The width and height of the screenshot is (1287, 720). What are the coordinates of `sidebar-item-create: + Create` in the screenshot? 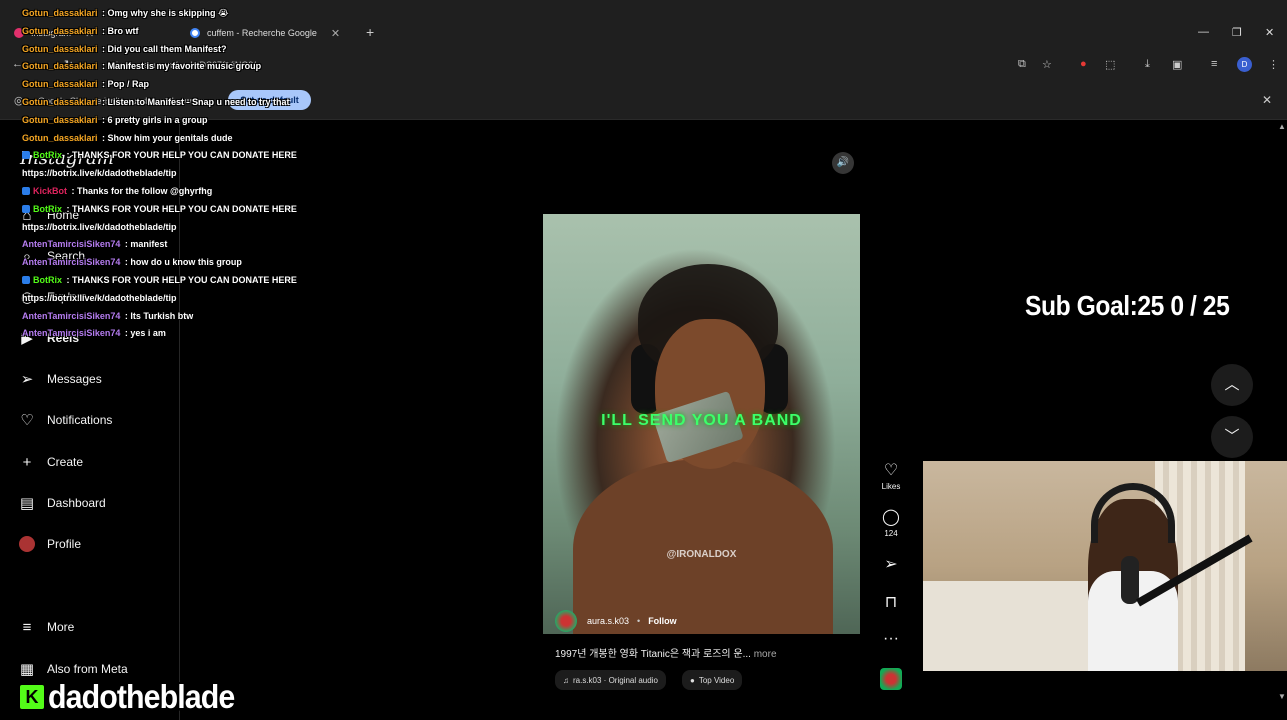 It's located at (50, 462).